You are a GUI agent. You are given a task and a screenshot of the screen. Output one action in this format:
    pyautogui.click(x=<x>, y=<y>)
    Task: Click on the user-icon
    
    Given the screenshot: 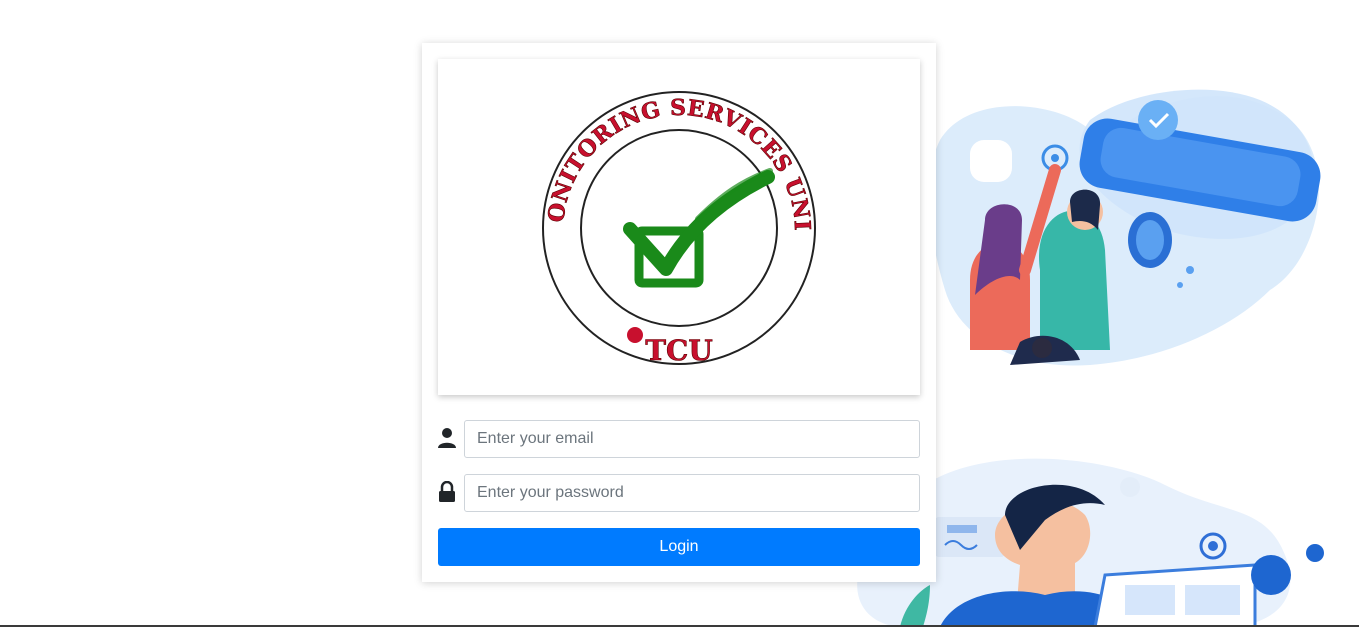 What is the action you would take?
    pyautogui.click(x=447, y=438)
    